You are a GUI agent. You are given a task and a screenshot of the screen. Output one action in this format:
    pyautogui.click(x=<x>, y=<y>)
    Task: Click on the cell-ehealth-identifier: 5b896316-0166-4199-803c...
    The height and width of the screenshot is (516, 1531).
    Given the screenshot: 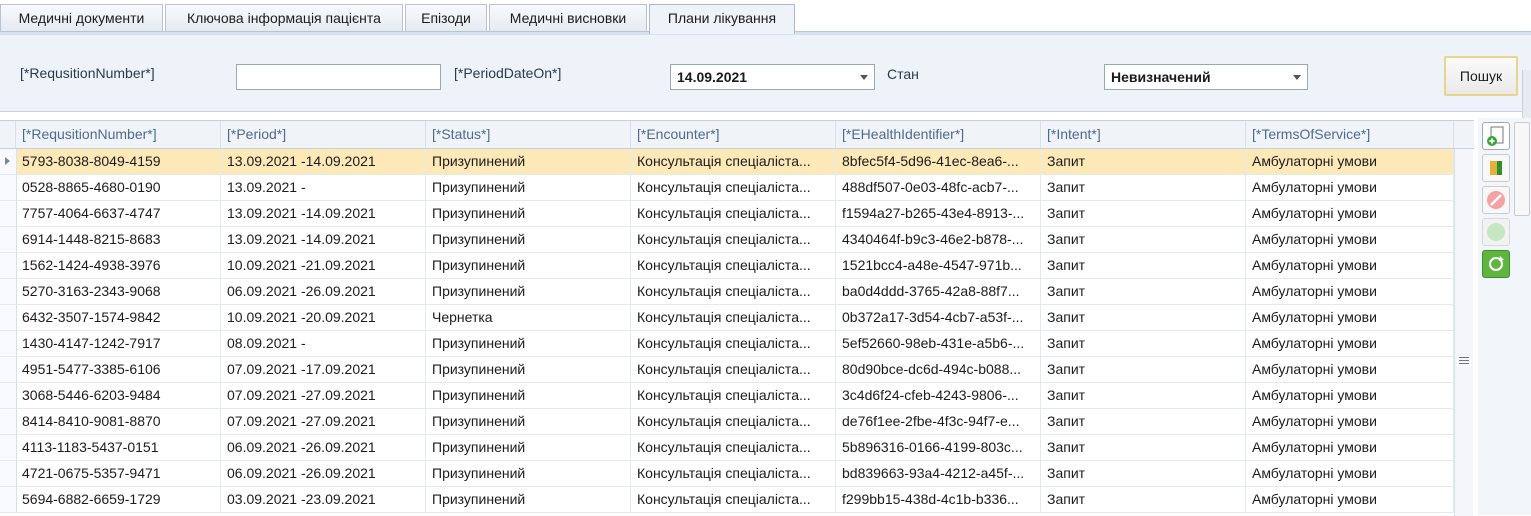 What is the action you would take?
    pyautogui.click(x=938, y=447)
    